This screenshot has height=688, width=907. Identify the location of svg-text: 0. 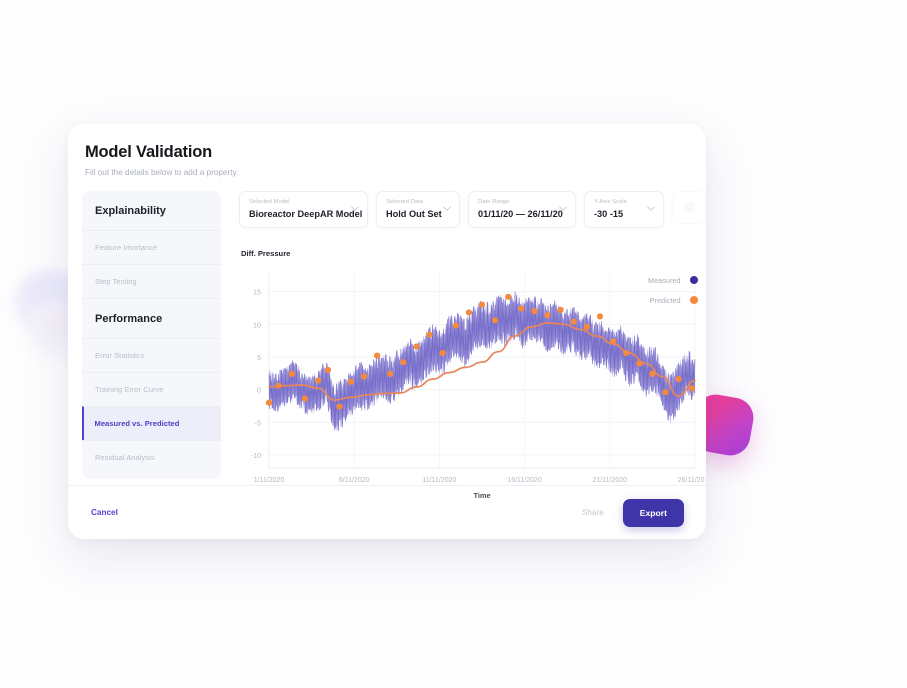
(259, 389).